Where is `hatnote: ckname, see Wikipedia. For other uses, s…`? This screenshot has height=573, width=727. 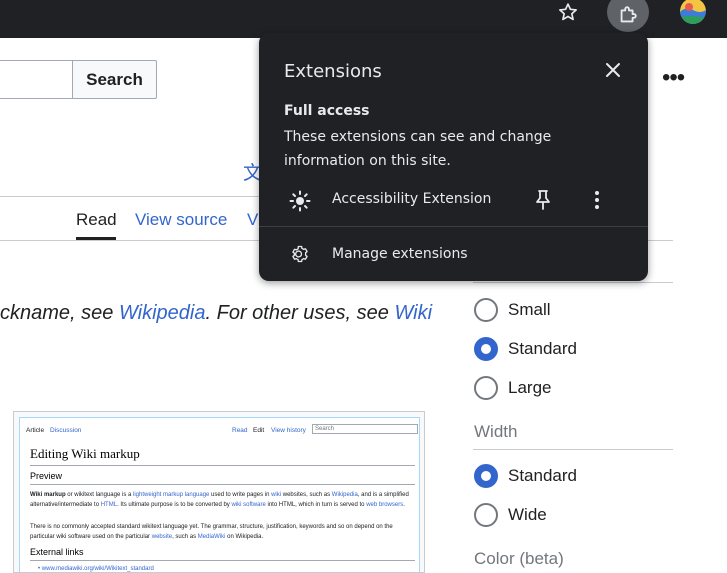
hatnote: ckname, see Wikipedia. For other uses, s… is located at coordinates (216, 313).